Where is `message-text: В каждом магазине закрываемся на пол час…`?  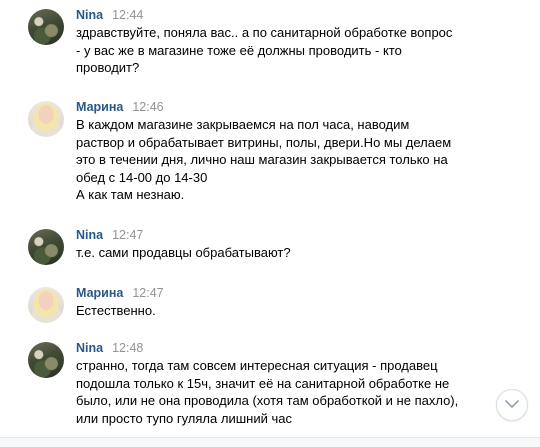 message-text: В каждом магазине закрываемся на пол час… is located at coordinates (276, 160).